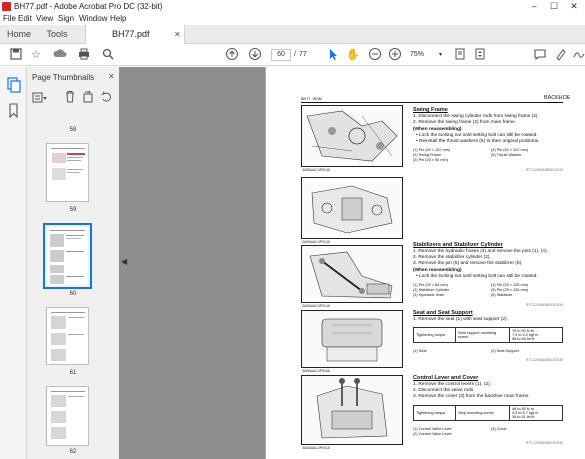 The width and height of the screenshot is (585, 459). What do you see at coordinates (88, 96) in the screenshot?
I see `rotate-page-icon` at bounding box center [88, 96].